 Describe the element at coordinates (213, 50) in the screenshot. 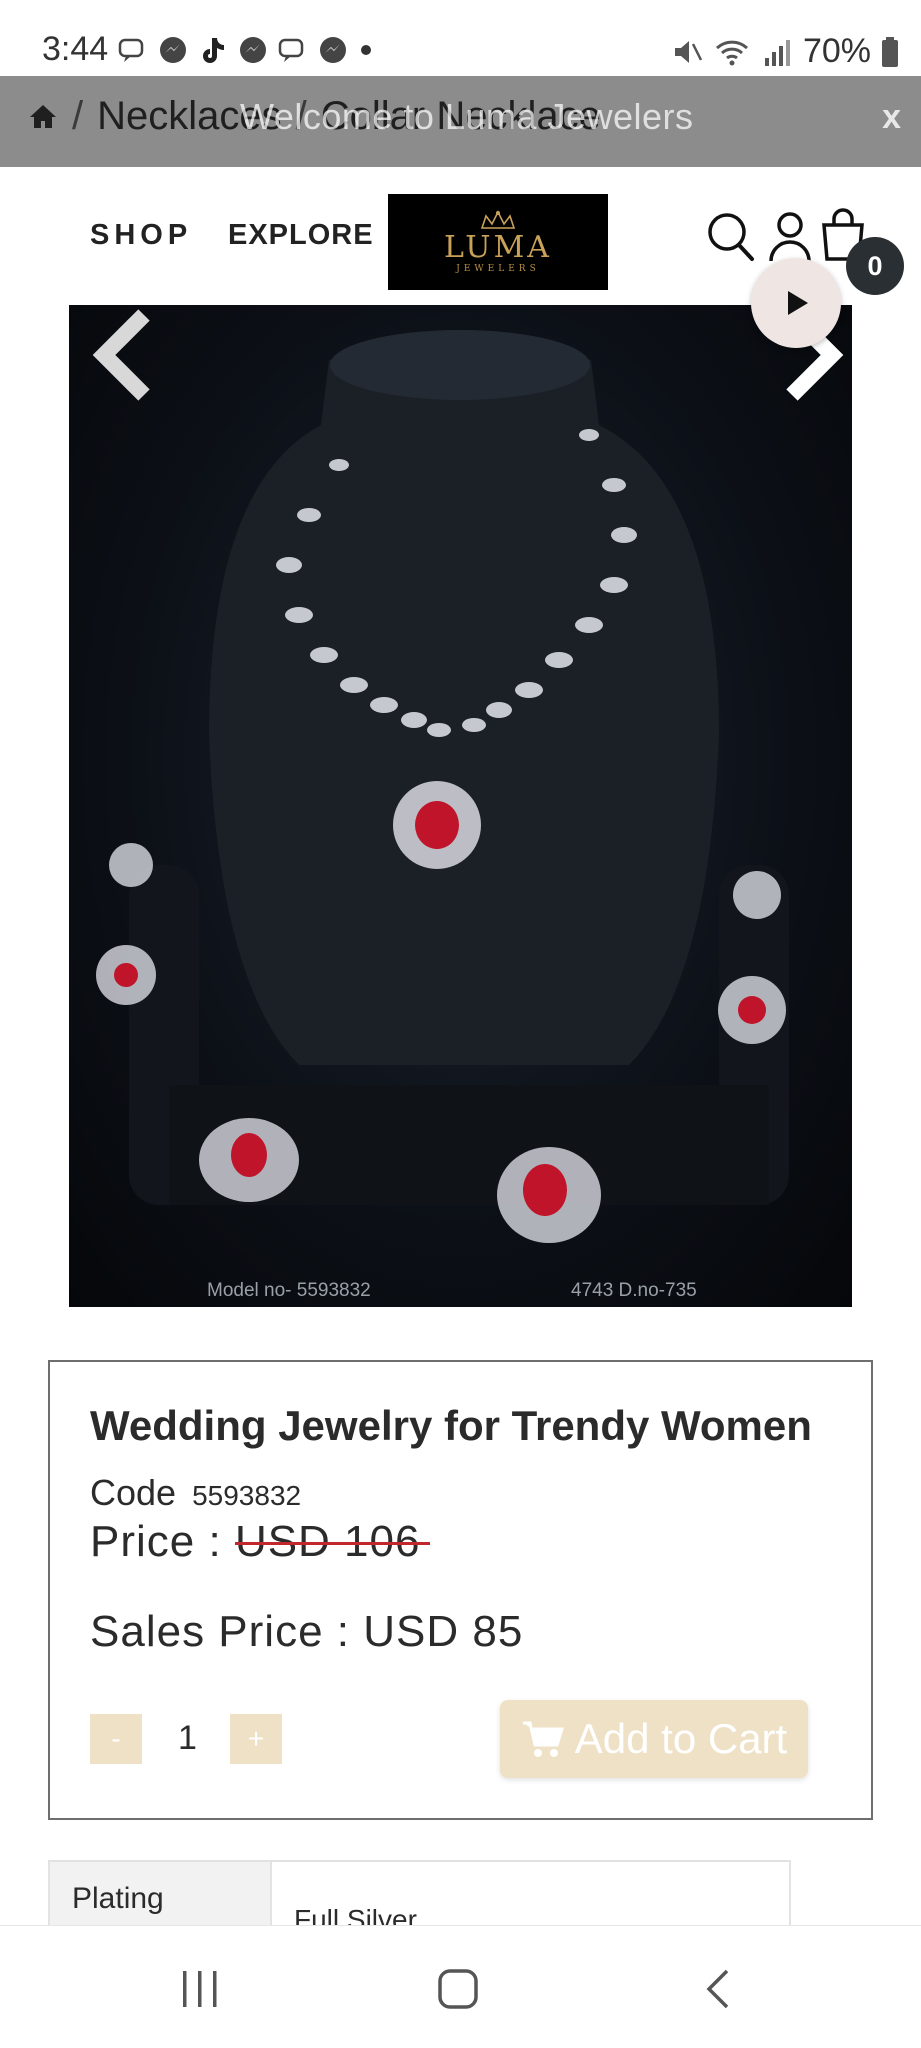

I see `tiktok-icon` at that location.